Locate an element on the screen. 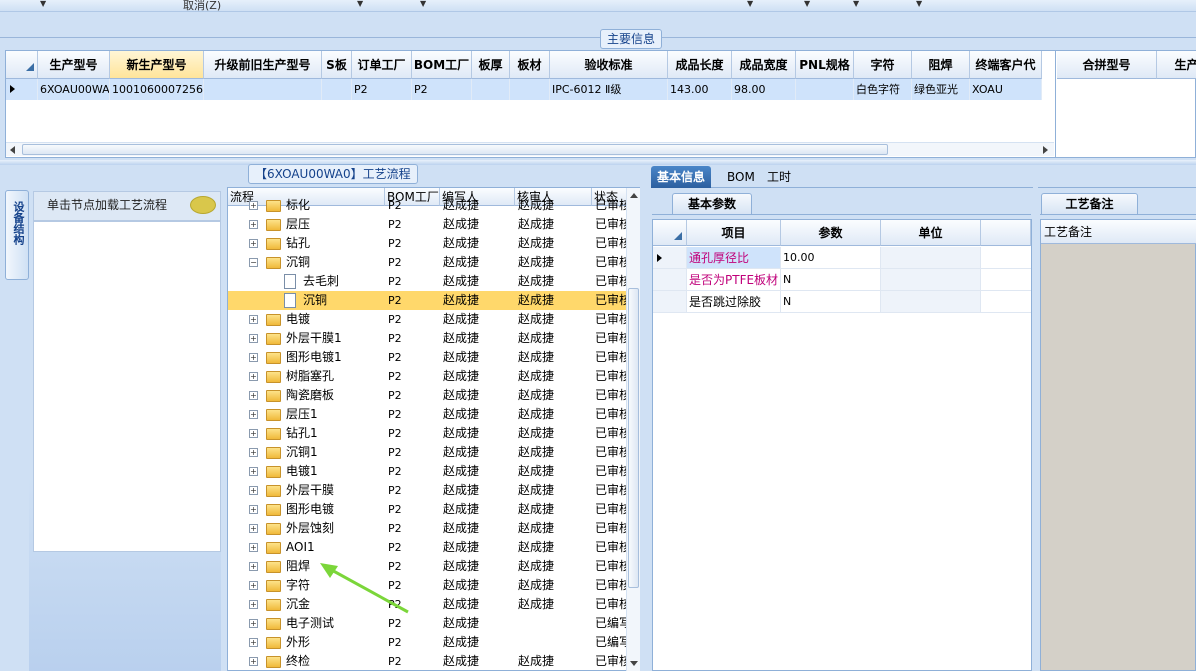 This screenshot has width=1196, height=671. tree-row: + 树脂塞孔 P2 赵成捷 赵成捷 已审核 is located at coordinates (429, 376).